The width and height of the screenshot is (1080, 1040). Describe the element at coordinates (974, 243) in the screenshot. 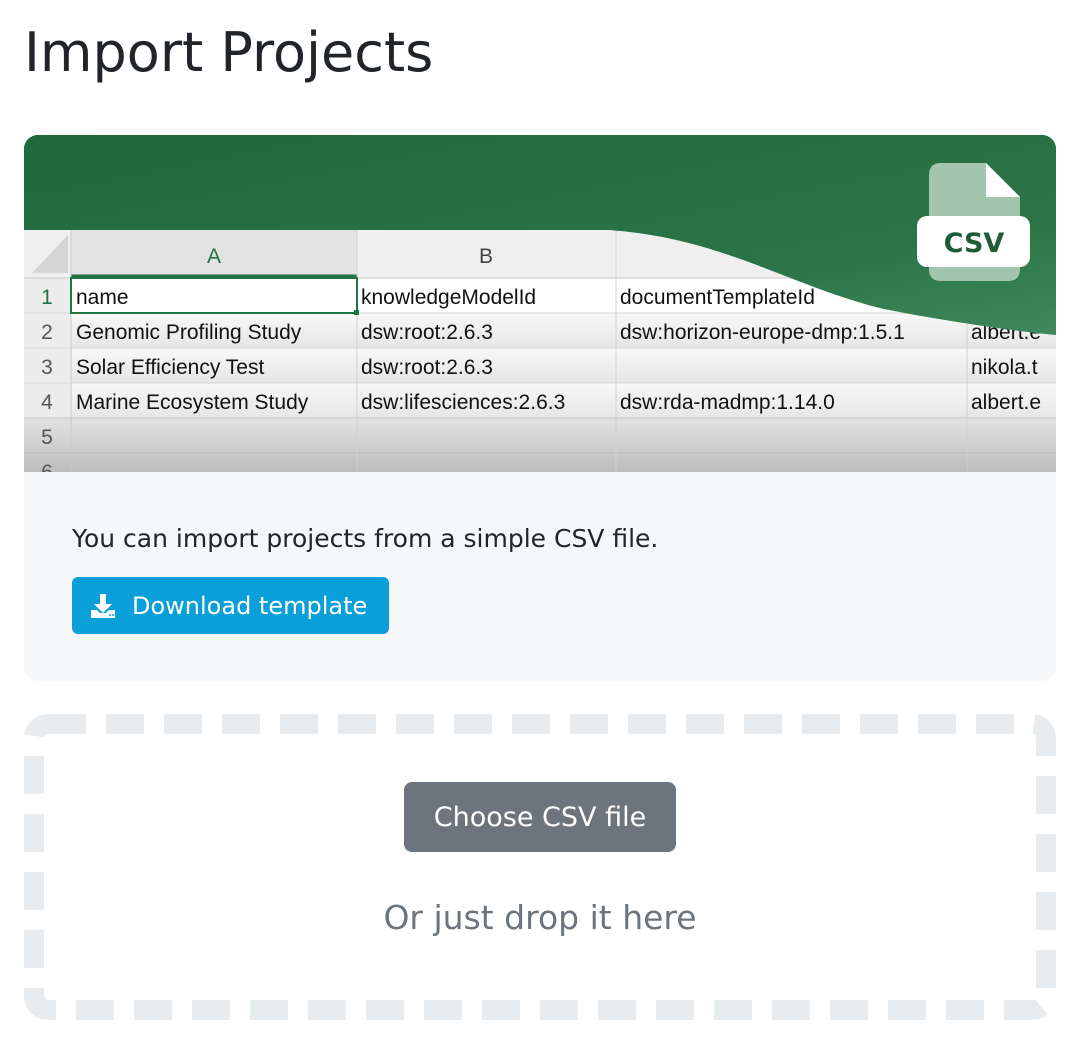

I see `csv-badge-label: CSV` at that location.